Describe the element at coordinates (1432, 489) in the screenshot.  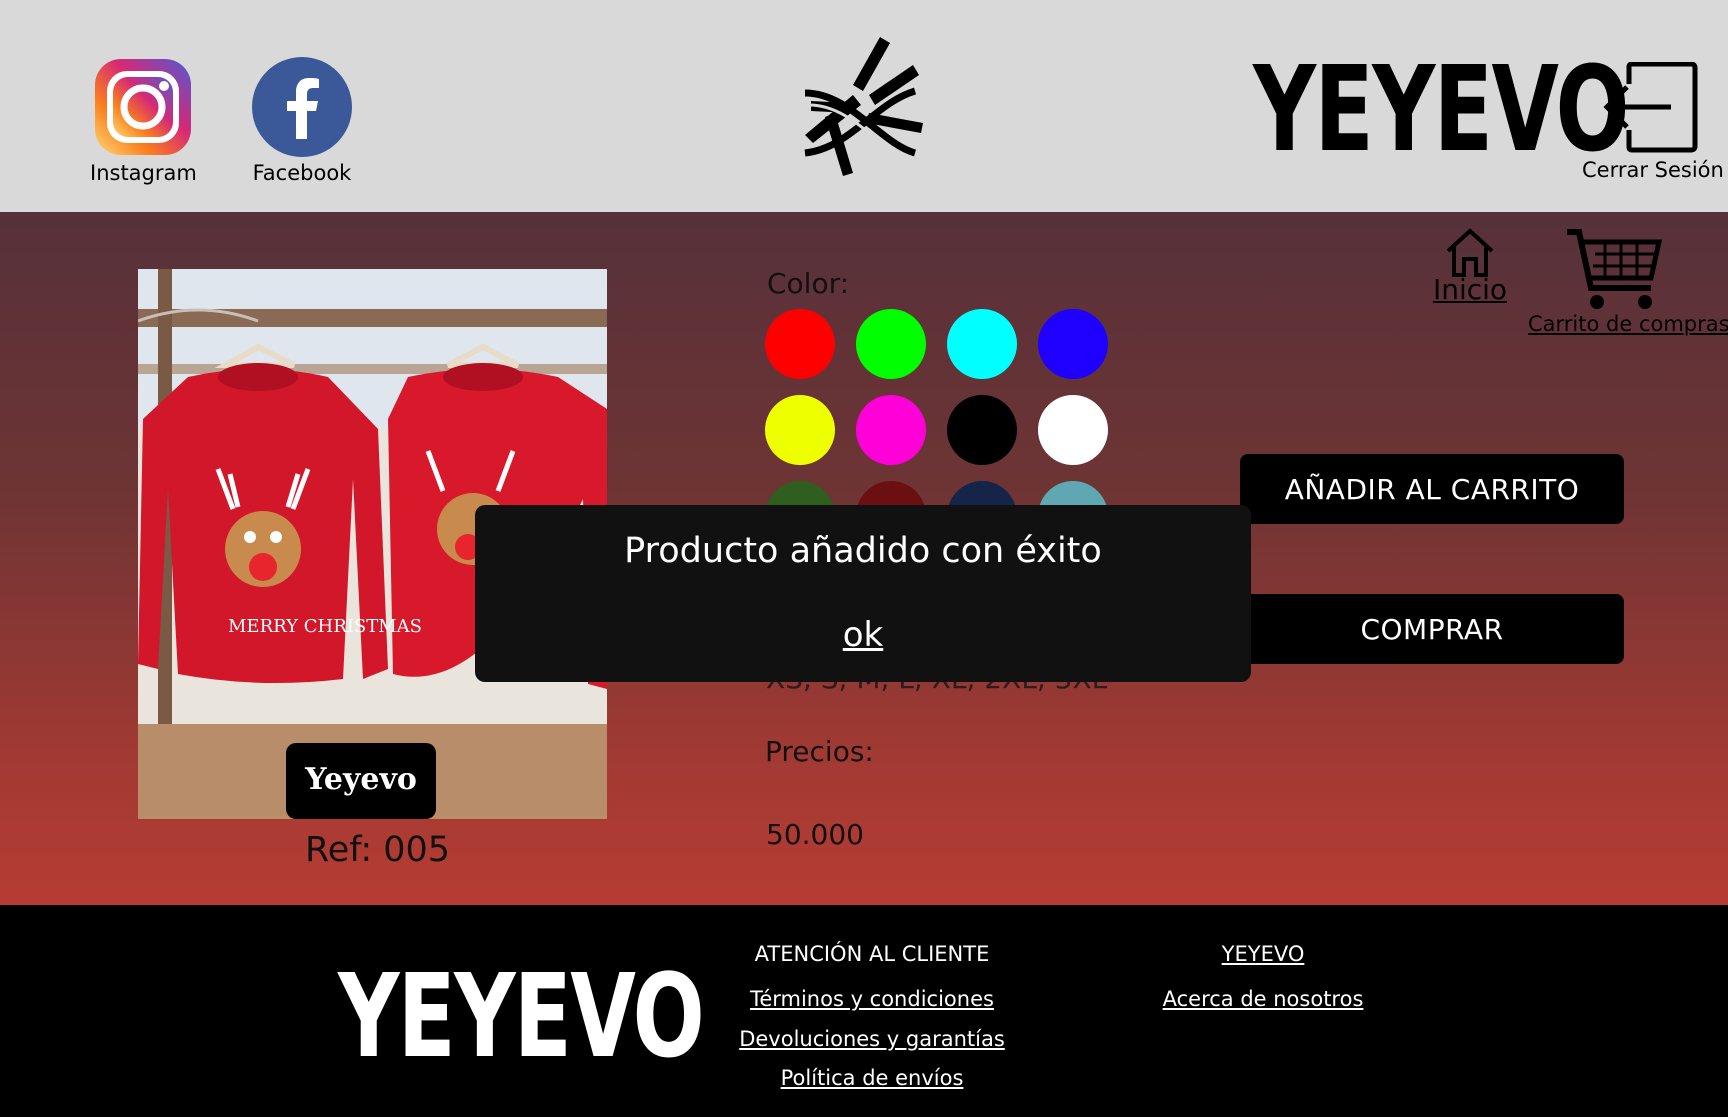
I see `add-to-cart-button: AÑADIR AL CARRITO` at that location.